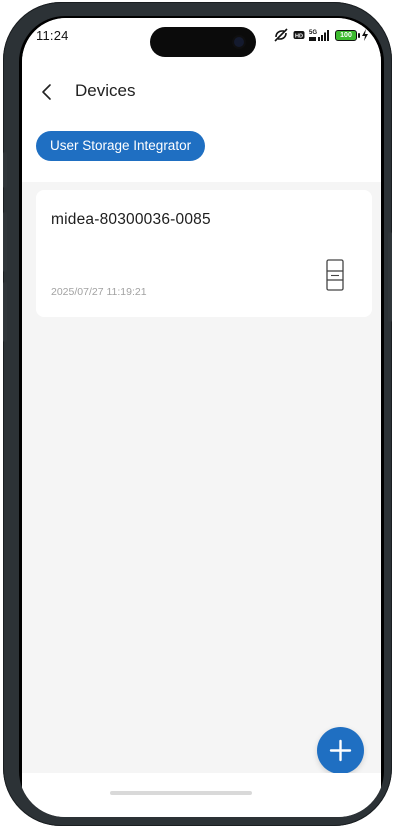 This screenshot has width=397, height=828. What do you see at coordinates (203, 42) in the screenshot?
I see `dynamic-island` at bounding box center [203, 42].